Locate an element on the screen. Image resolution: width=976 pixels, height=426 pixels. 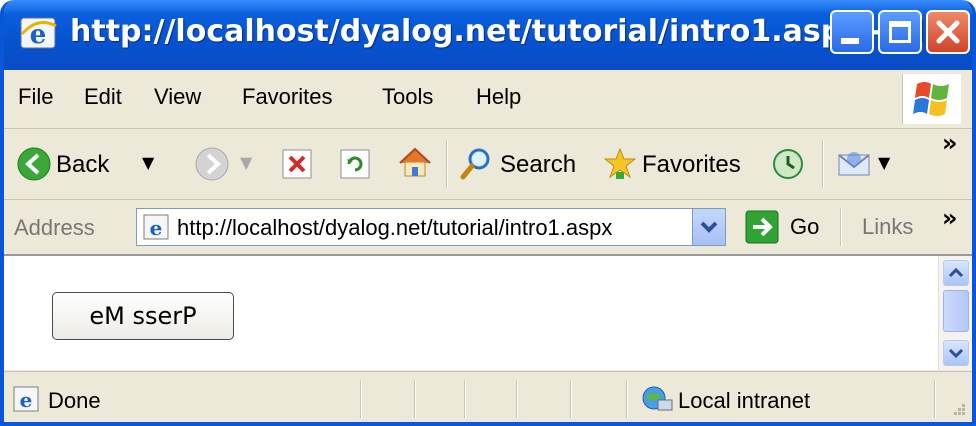
scroll-thumb is located at coordinates (956, 311).